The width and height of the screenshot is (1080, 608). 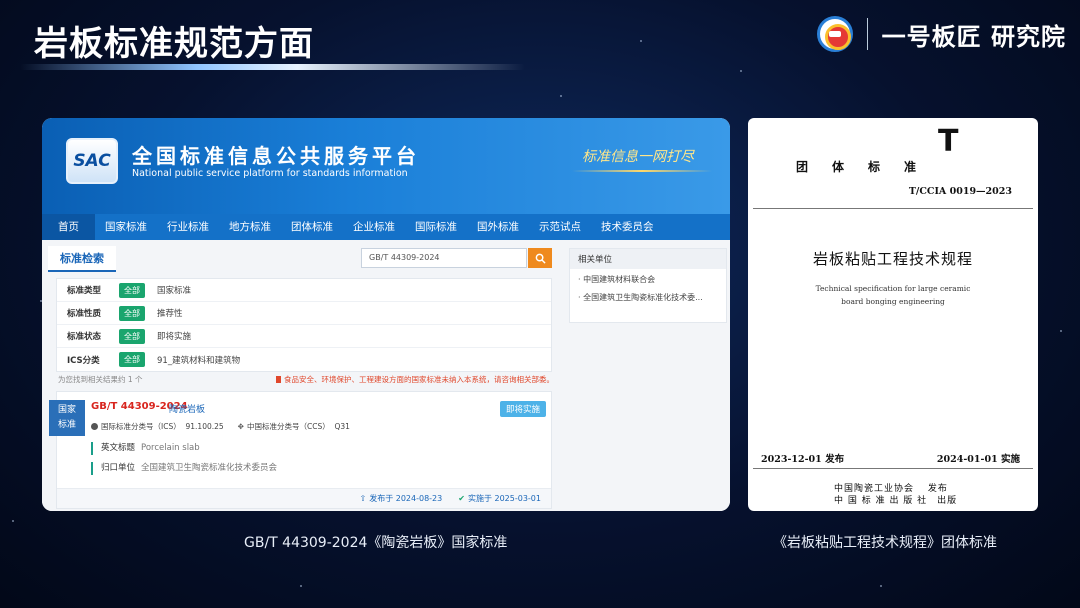 I want to click on nav-item-foreign: 国外标准, so click(x=498, y=227).